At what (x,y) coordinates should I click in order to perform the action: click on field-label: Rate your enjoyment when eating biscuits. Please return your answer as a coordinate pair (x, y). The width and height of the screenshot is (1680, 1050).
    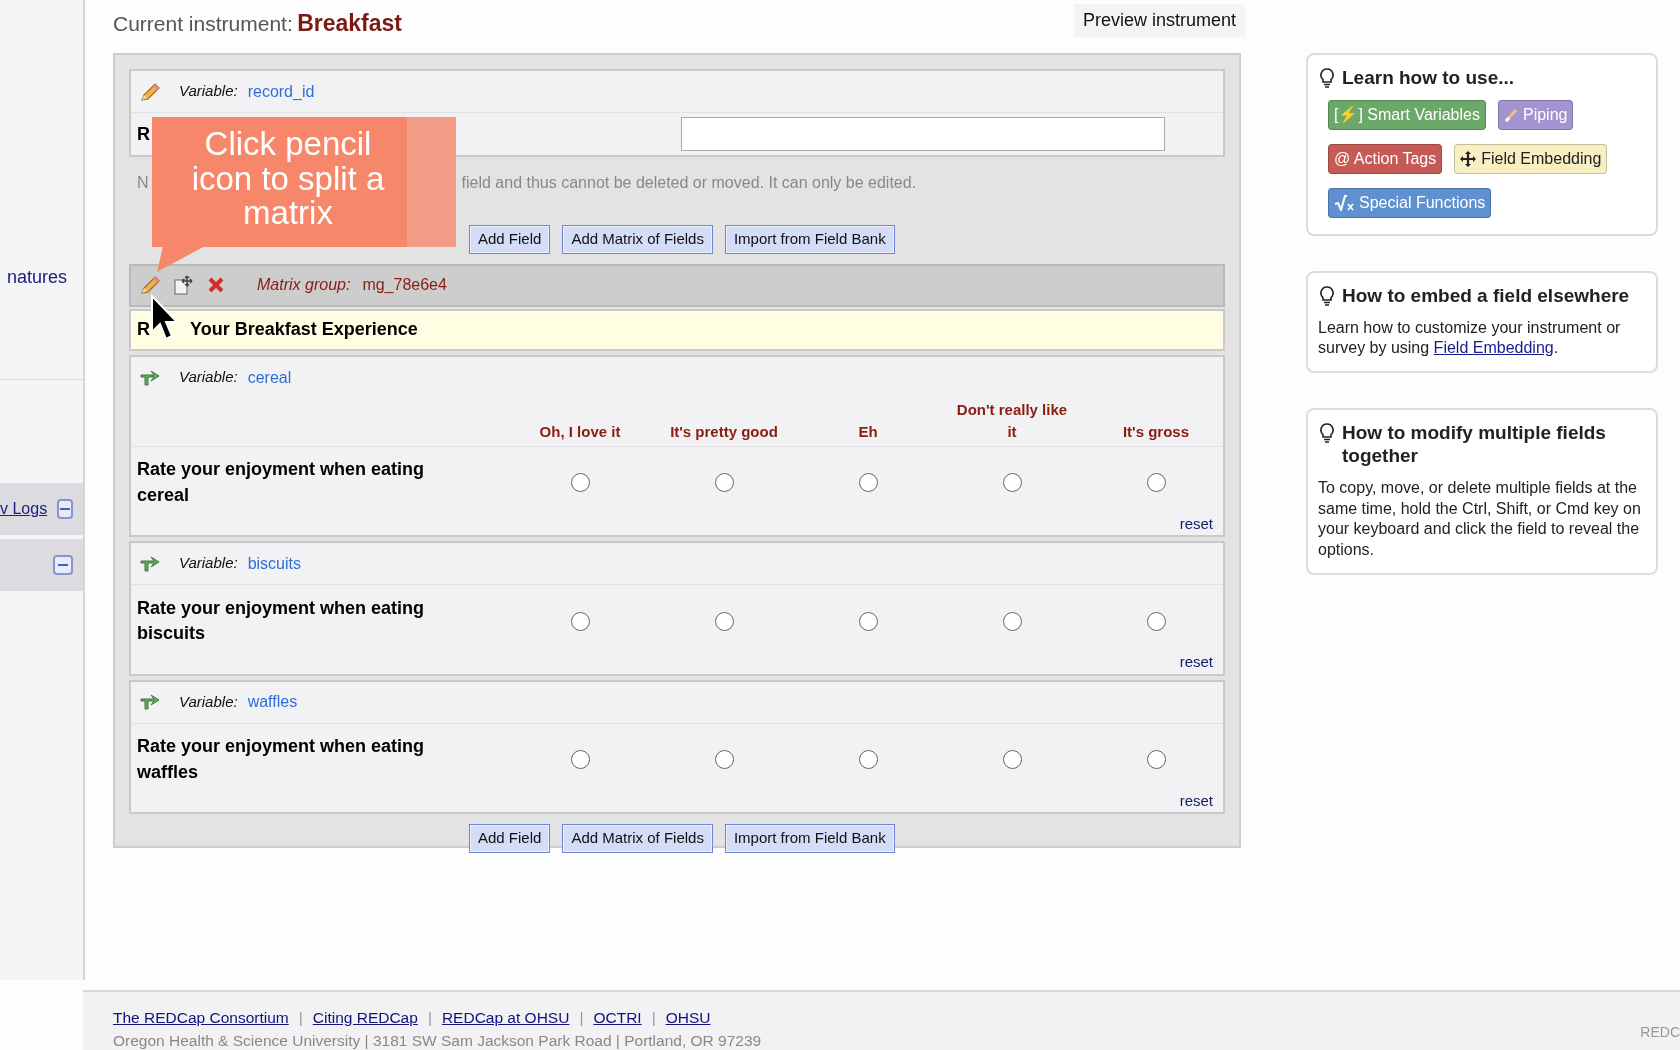
    Looking at the image, I should click on (281, 620).